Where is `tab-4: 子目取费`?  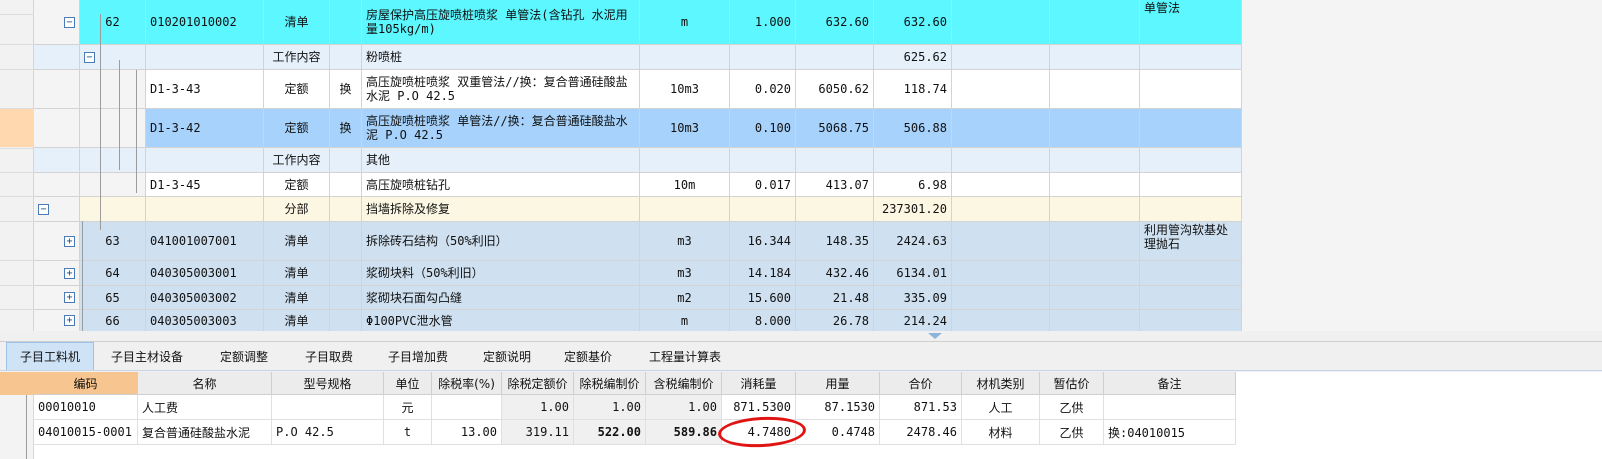
tab-4: 子目取费 is located at coordinates (329, 356).